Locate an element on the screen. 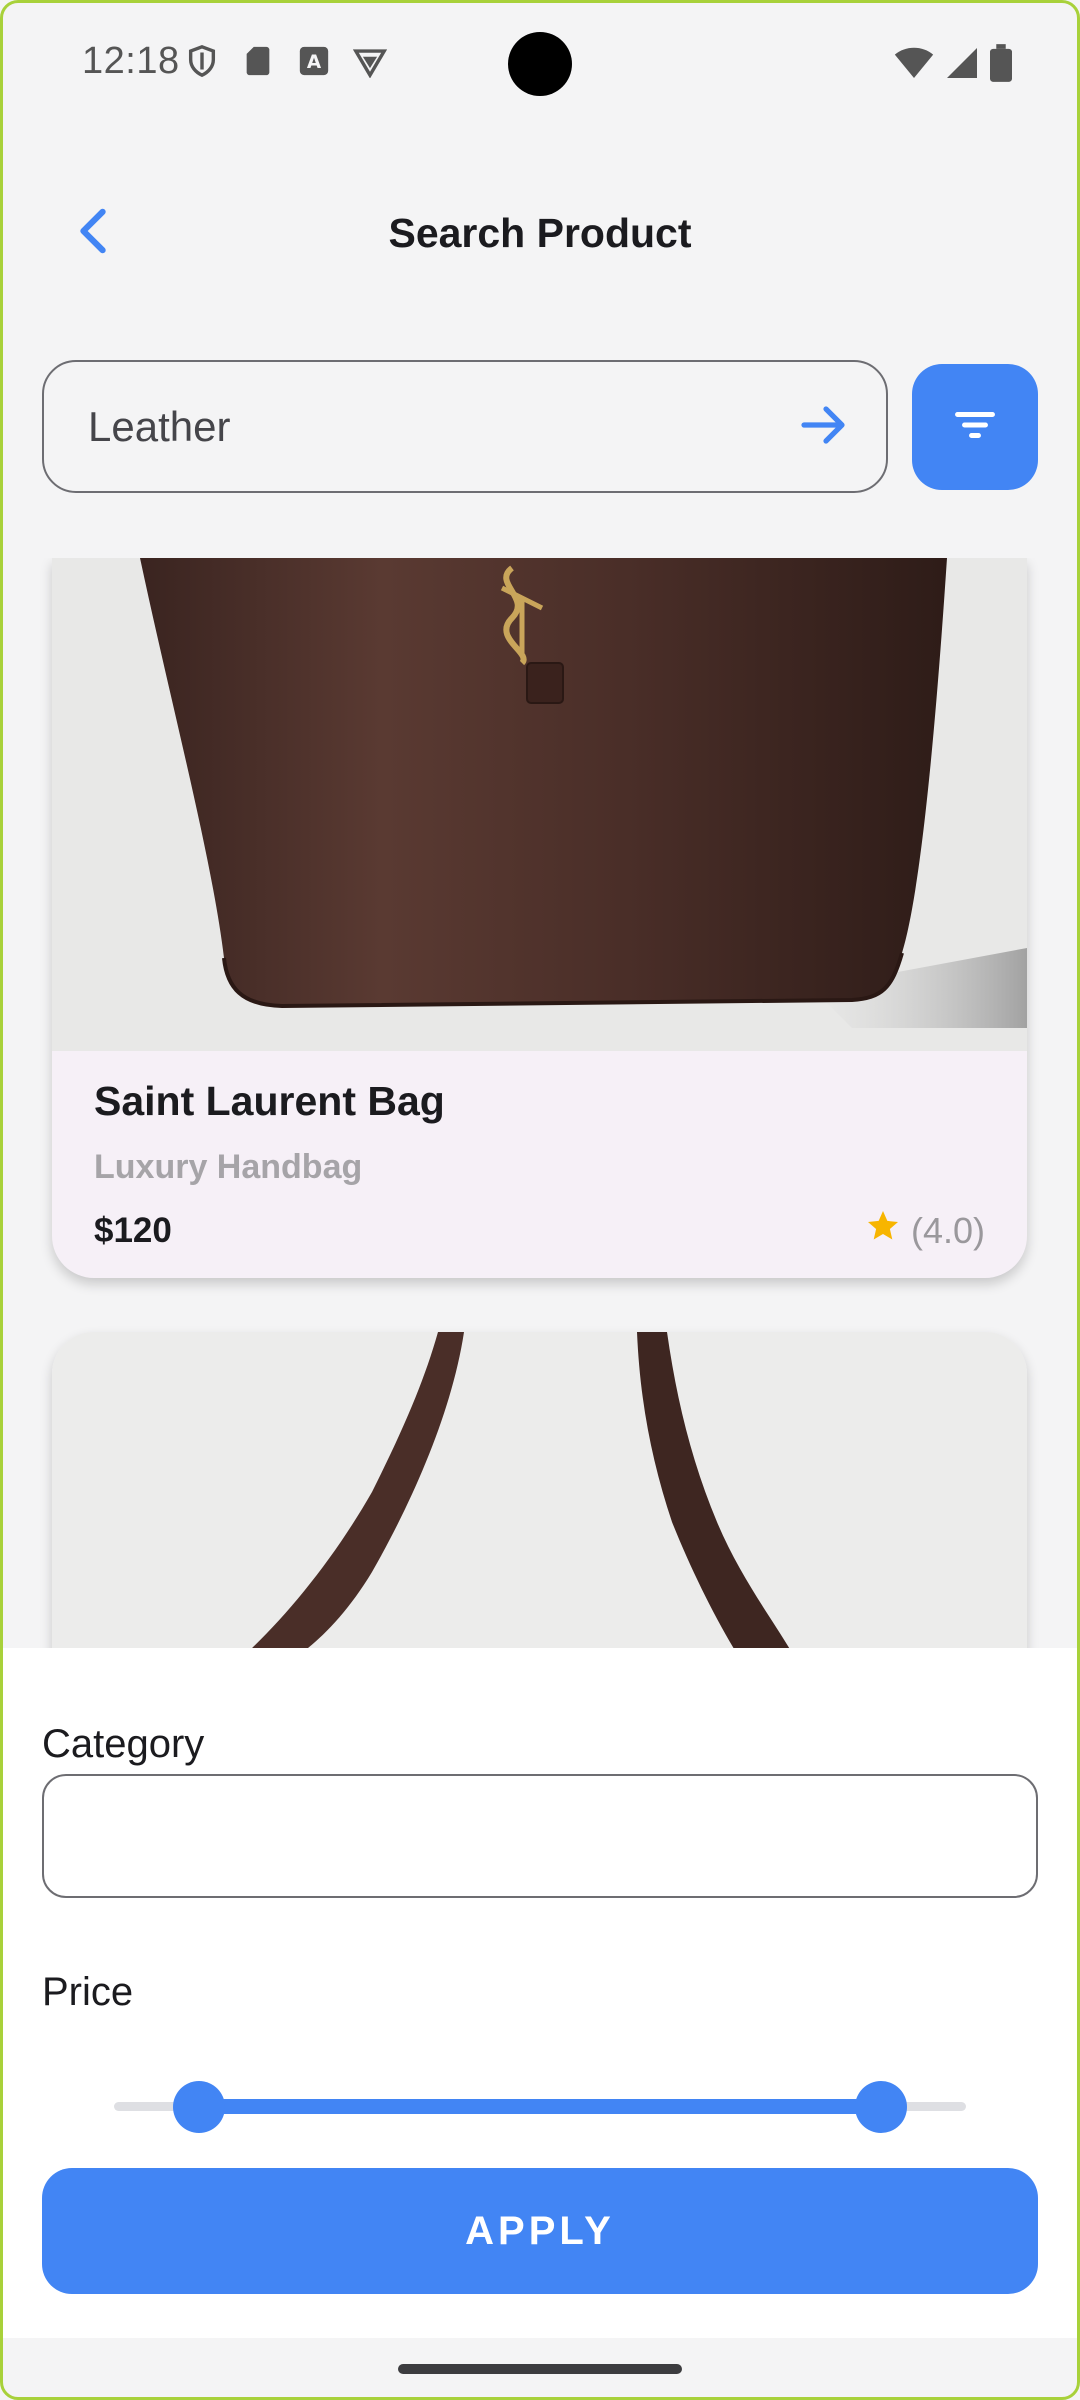 Image resolution: width=1080 pixels, height=2400 pixels. slider-thumb-max is located at coordinates (880, 2107).